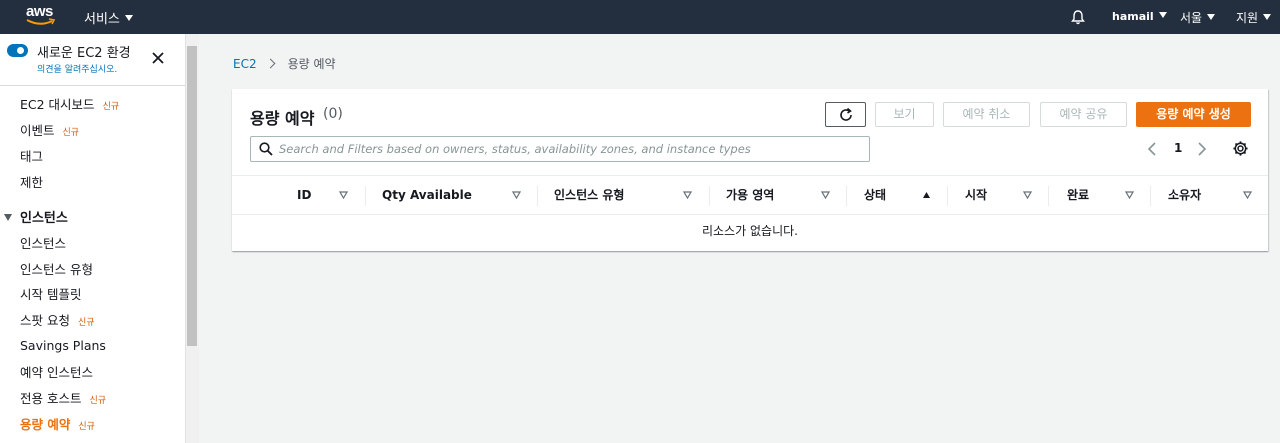 The height and width of the screenshot is (443, 1280). I want to click on sidebar-item-reserved-instances: 예약 인스턴스, so click(56, 371).